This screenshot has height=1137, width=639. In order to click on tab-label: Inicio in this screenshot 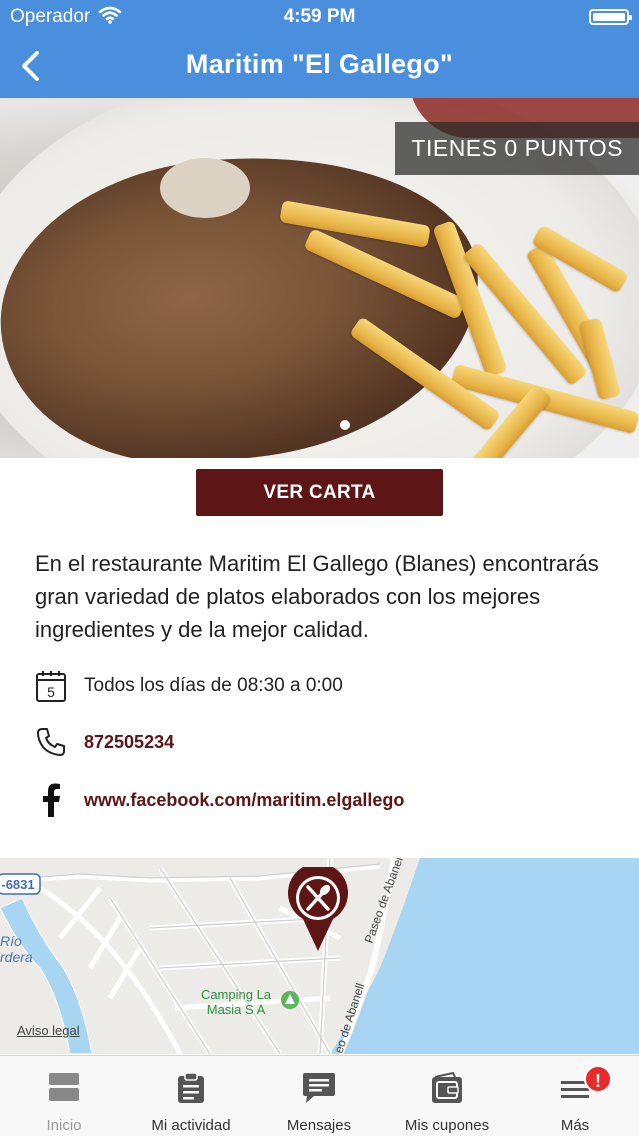, I will do `click(64, 1125)`.